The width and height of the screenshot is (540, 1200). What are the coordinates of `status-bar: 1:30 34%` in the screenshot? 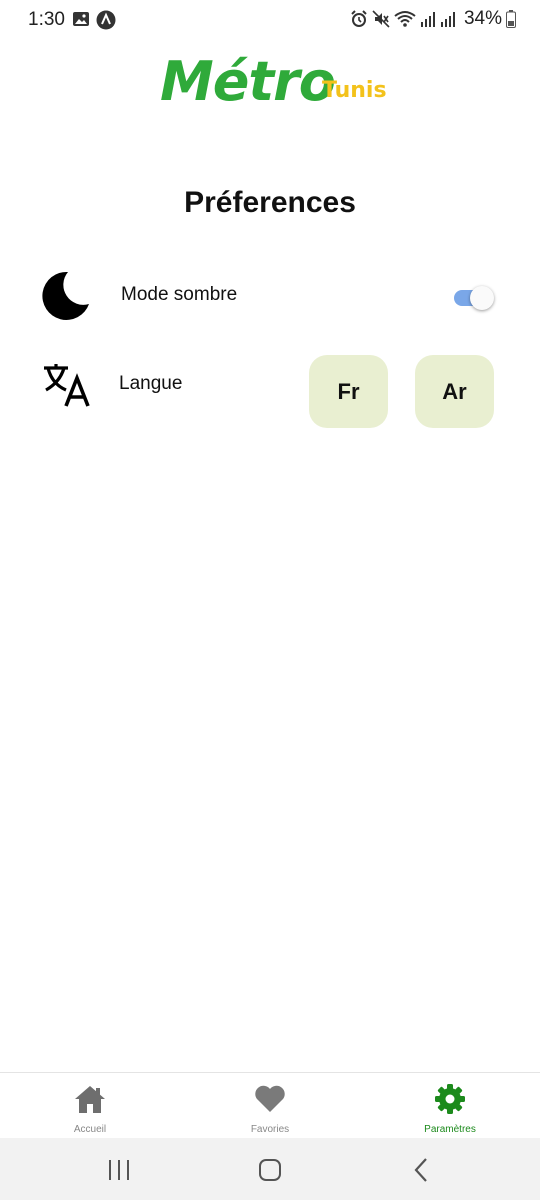 It's located at (270, 20).